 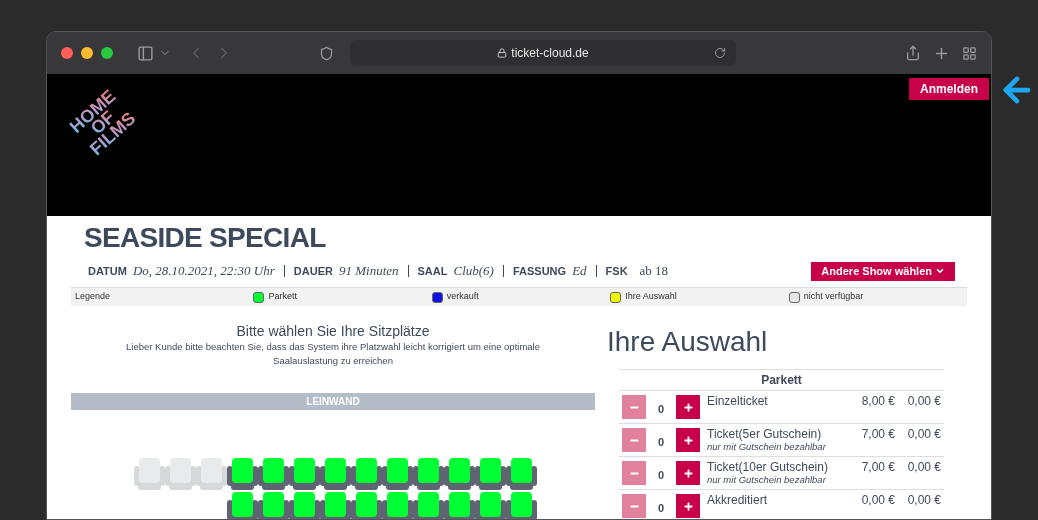 I want to click on share-icon, so click(x=913, y=53).